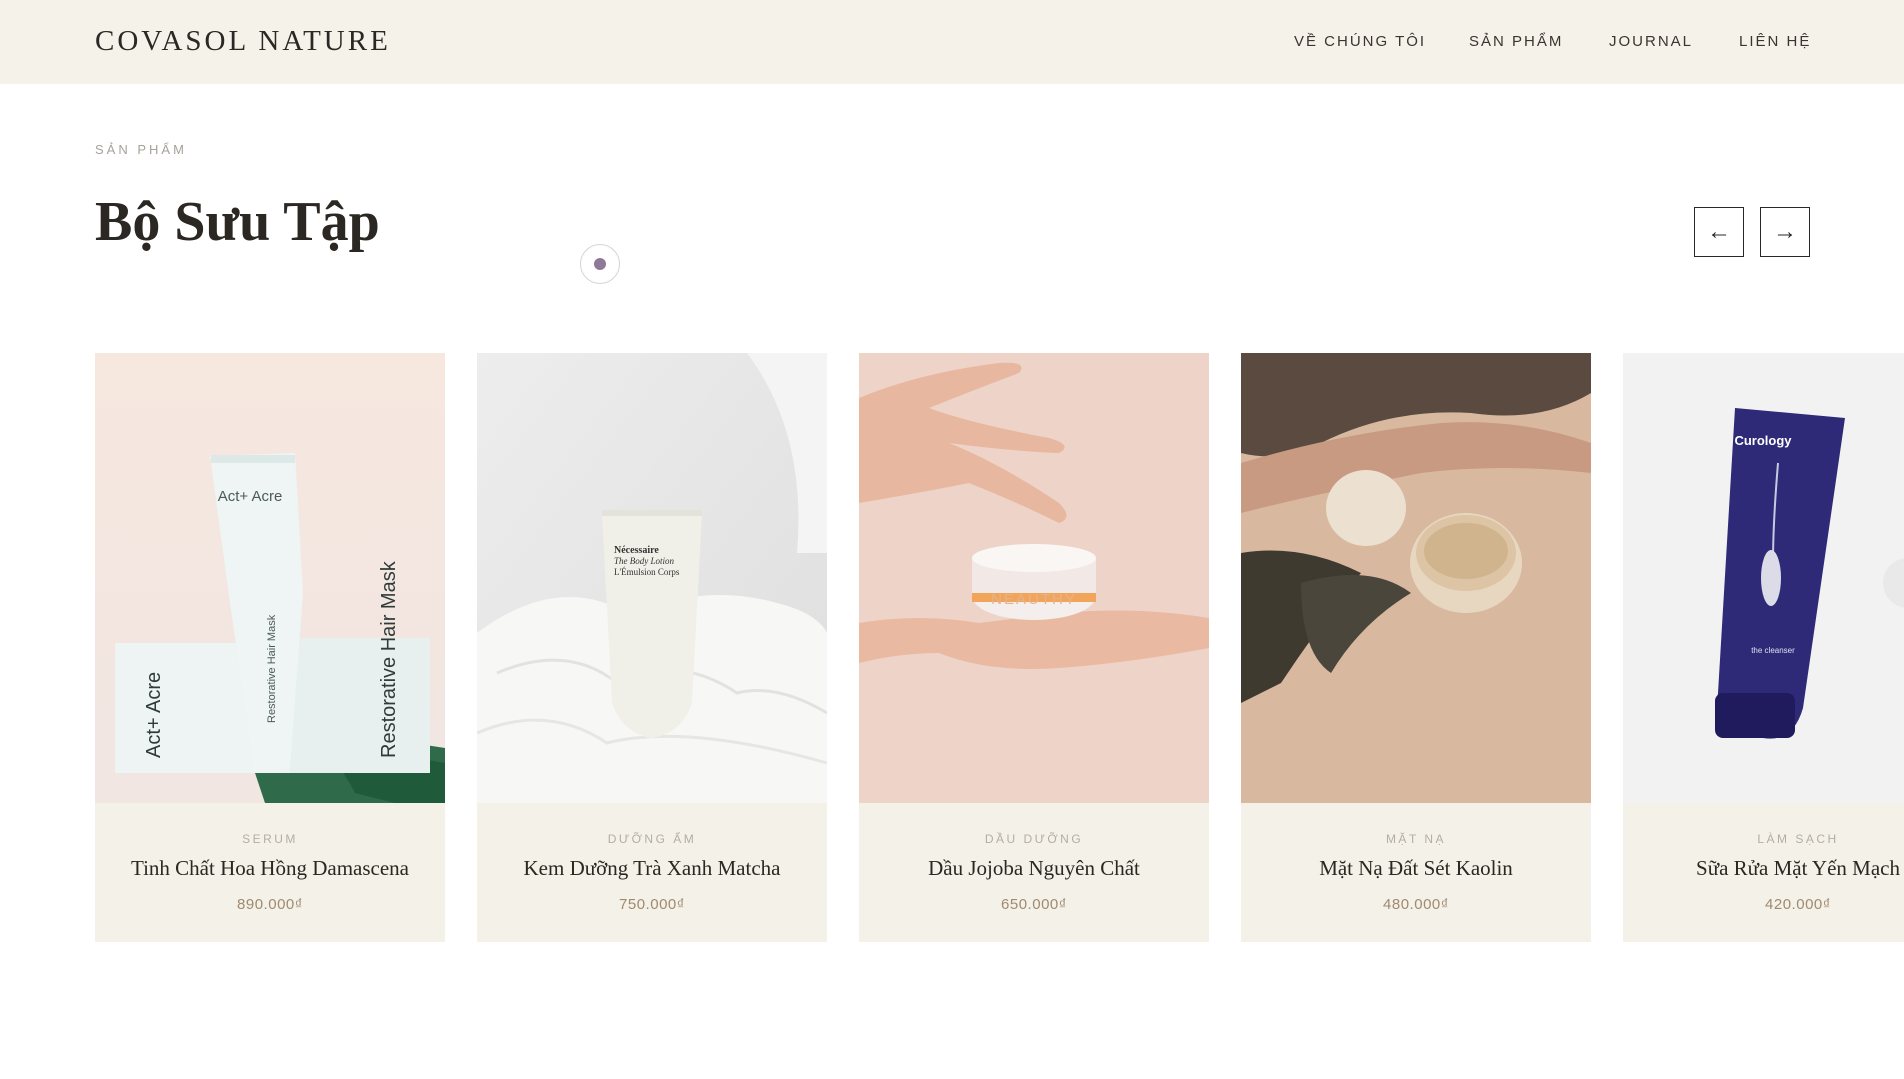  Describe the element at coordinates (1798, 839) in the screenshot. I see `product-category: LÀM SẠCH` at that location.